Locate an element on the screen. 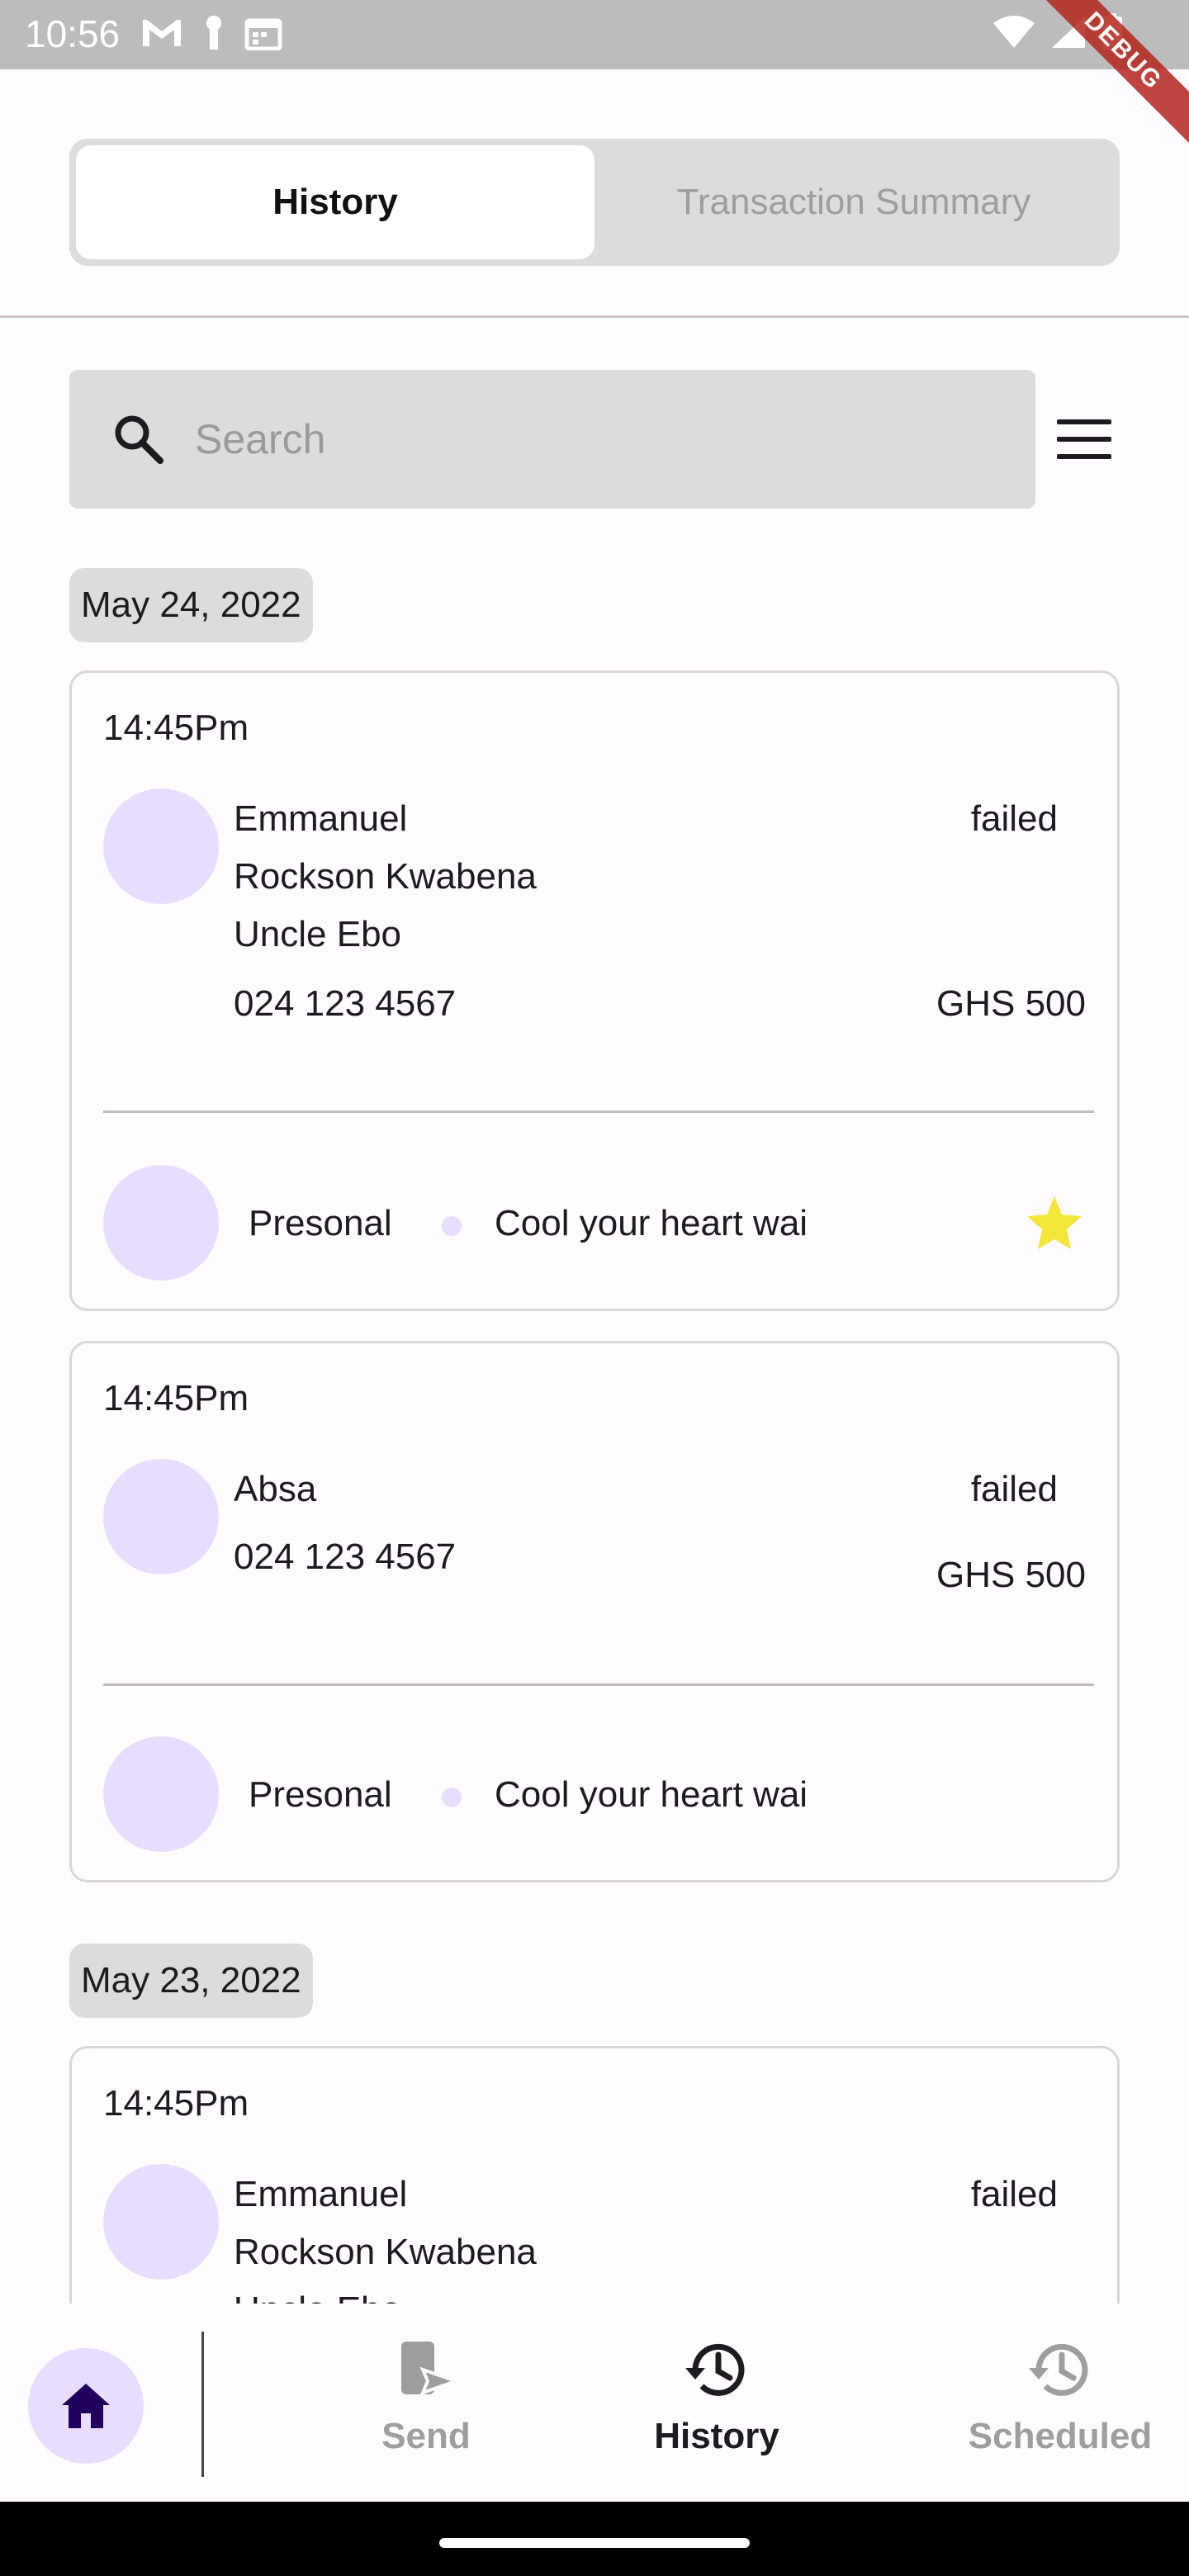 This screenshot has width=1189, height=2576. gesture-handle is located at coordinates (594, 2543).